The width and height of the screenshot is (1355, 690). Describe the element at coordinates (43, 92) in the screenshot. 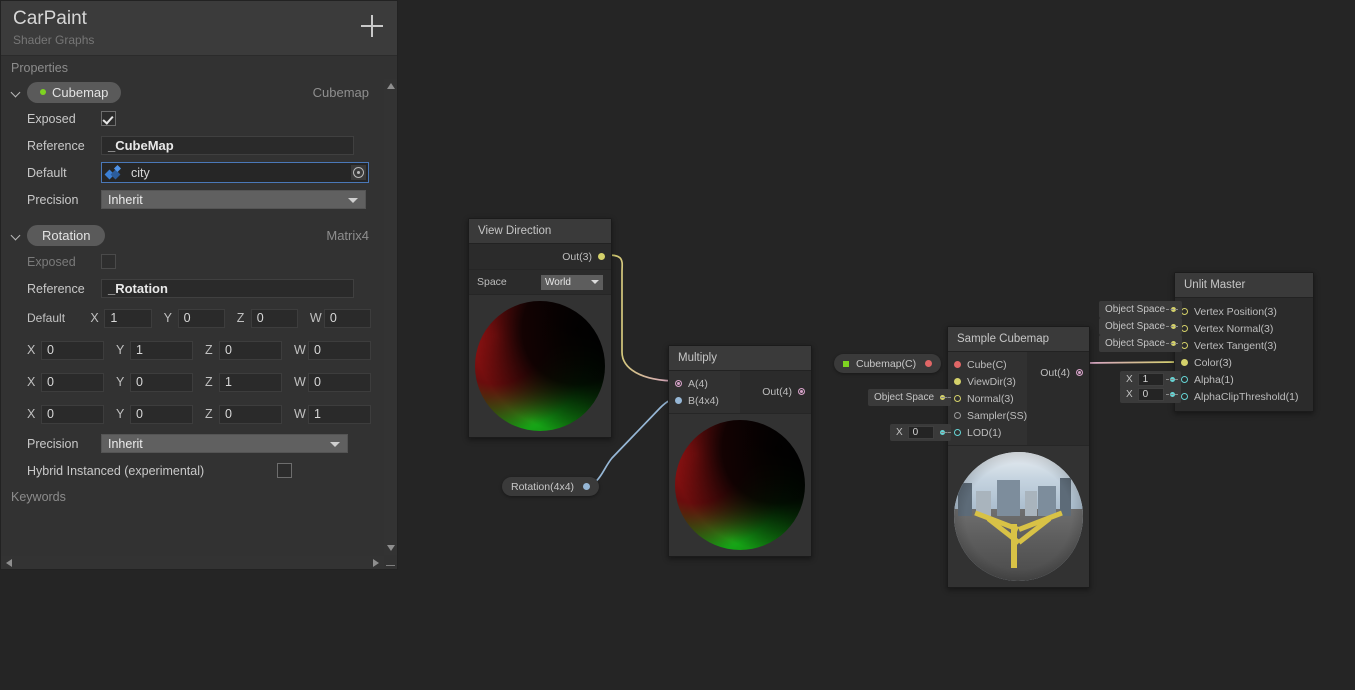

I see `exposed-dot-icon` at that location.